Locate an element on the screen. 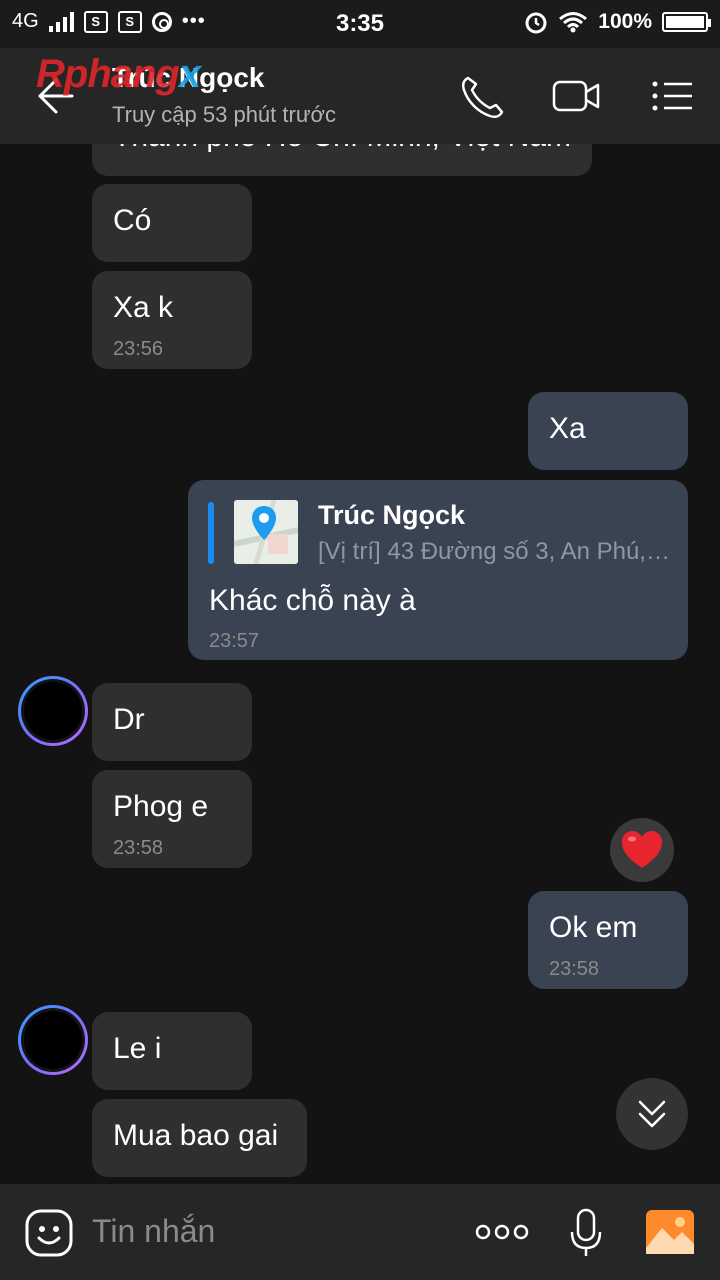  message-text: Có is located at coordinates (132, 220).